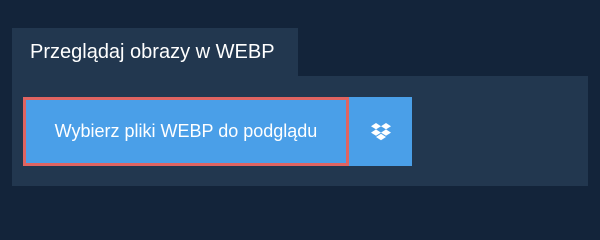 Image resolution: width=600 pixels, height=240 pixels. I want to click on dropbox-icon, so click(380, 131).